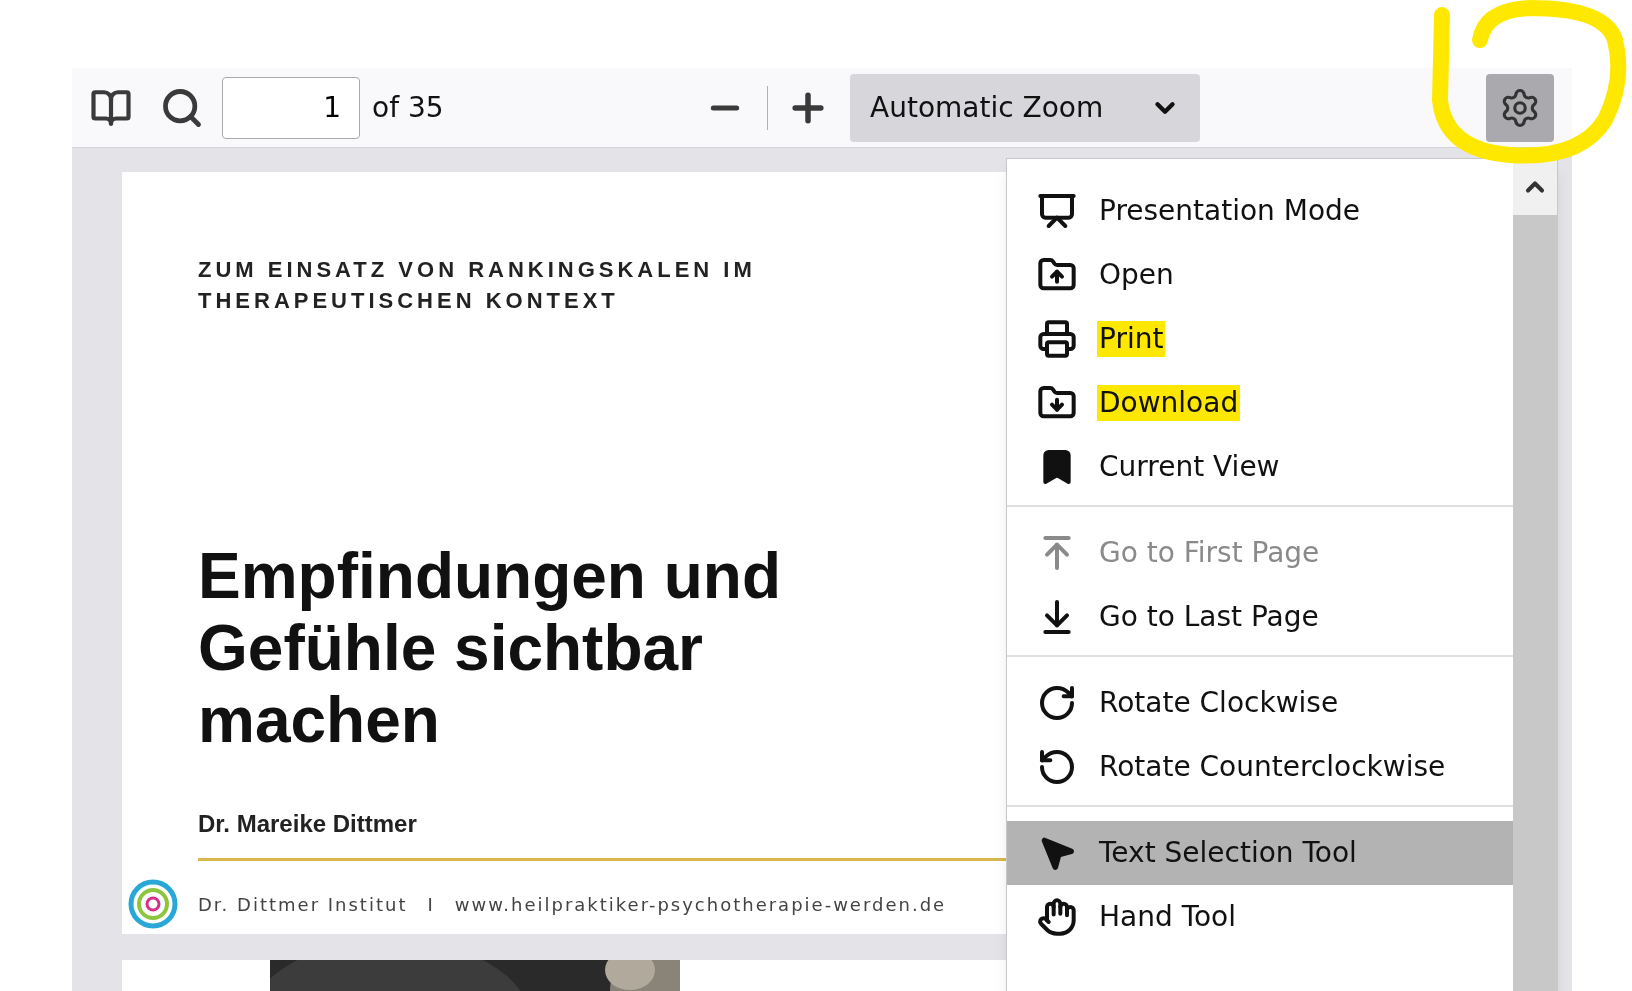 The width and height of the screenshot is (1632, 991). I want to click on menu-item: Hand Tool, so click(1260, 917).